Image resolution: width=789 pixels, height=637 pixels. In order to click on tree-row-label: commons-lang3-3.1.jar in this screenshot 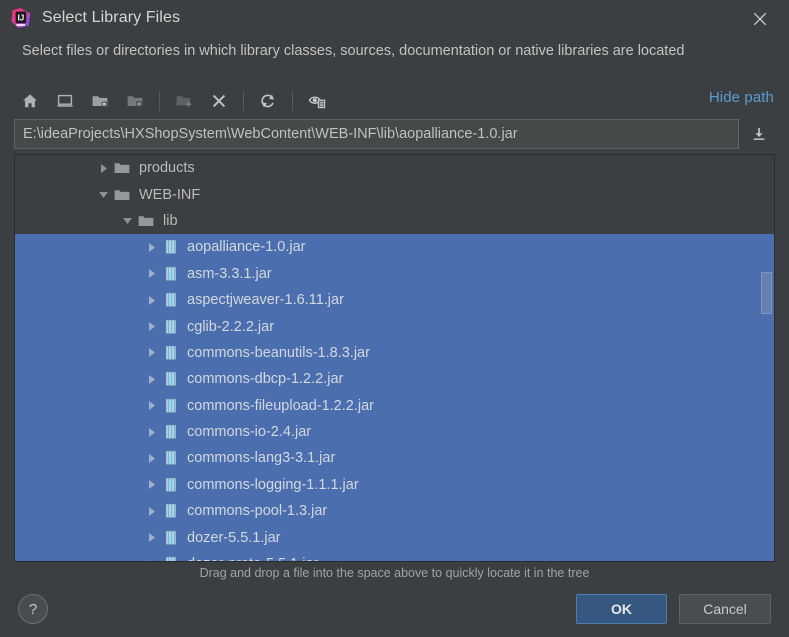, I will do `click(261, 458)`.